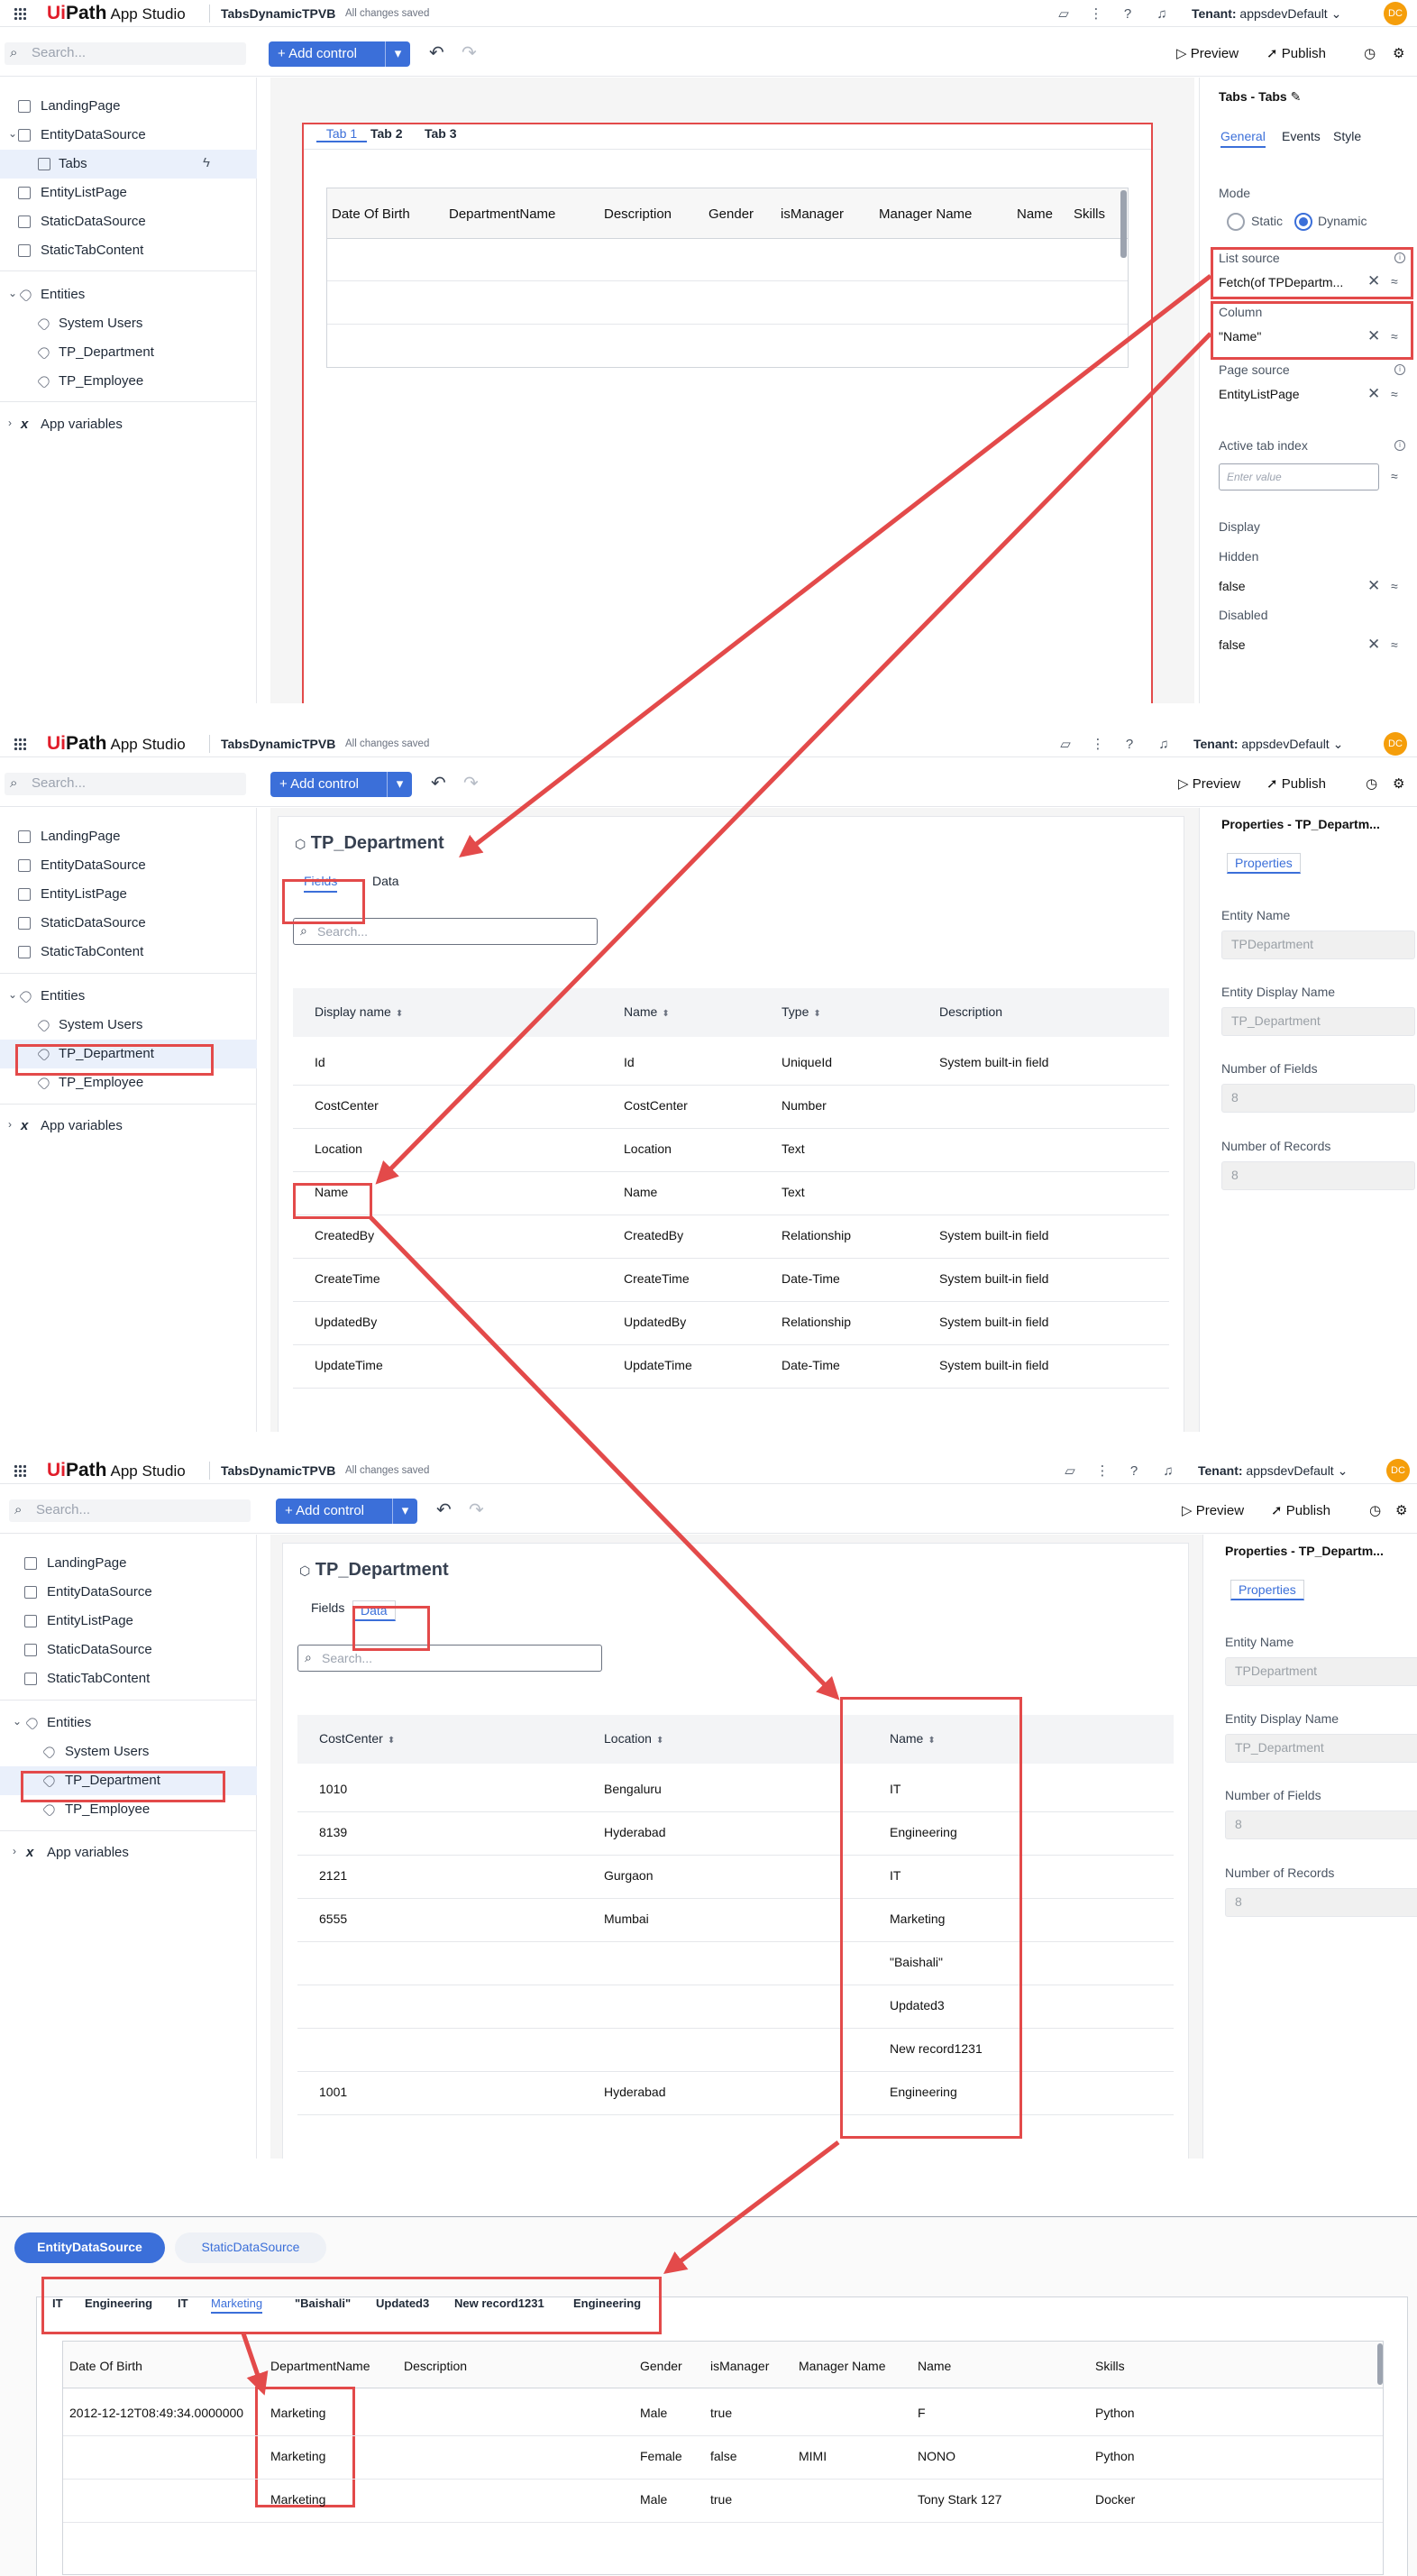 The image size is (1417, 2576). What do you see at coordinates (341, 134) in the screenshot?
I see `tab-1: Tab 1` at bounding box center [341, 134].